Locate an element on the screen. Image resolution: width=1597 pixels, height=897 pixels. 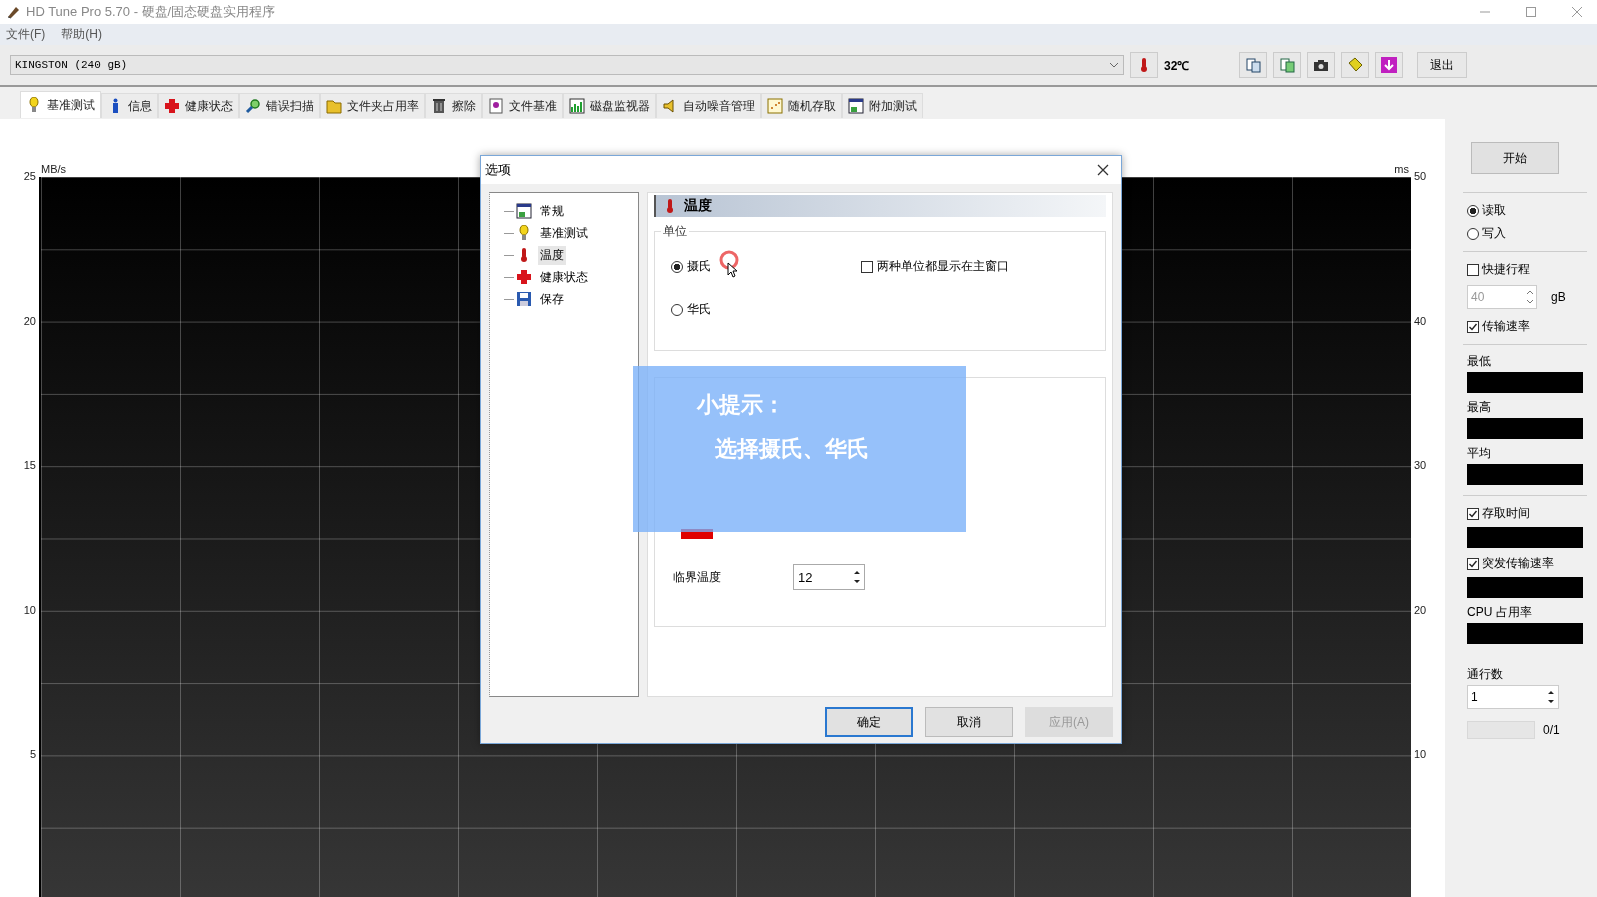
tag-icon is located at coordinates (1355, 65).